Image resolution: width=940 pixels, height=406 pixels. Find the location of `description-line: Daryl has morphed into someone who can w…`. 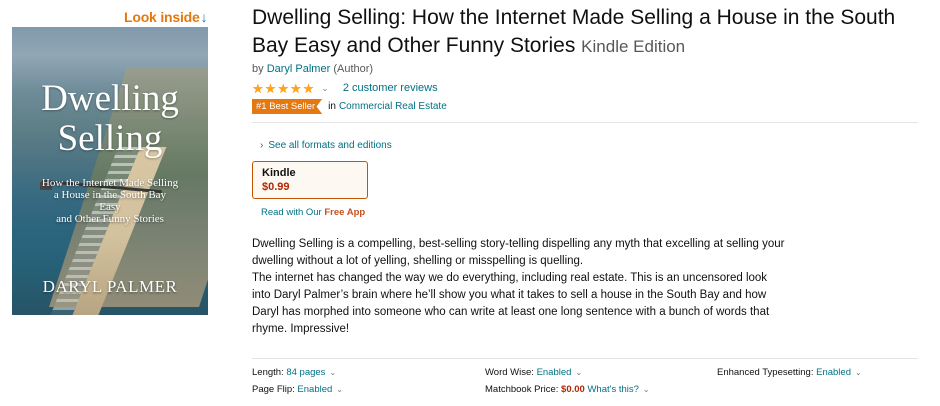

description-line: Daryl has morphed into someone who can w… is located at coordinates (511, 312).